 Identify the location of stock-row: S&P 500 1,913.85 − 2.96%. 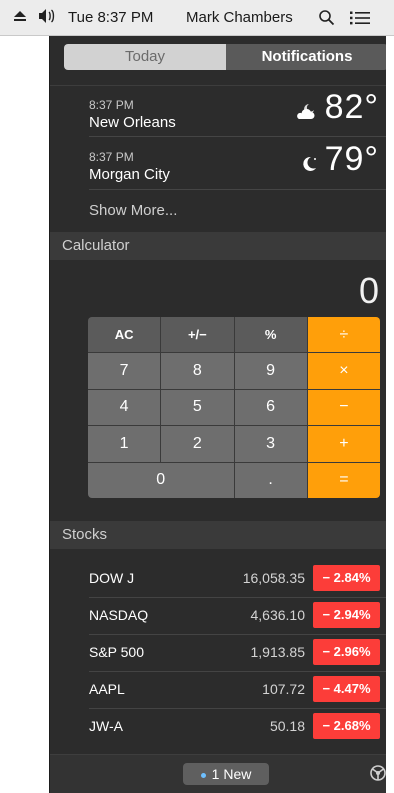
(234, 652).